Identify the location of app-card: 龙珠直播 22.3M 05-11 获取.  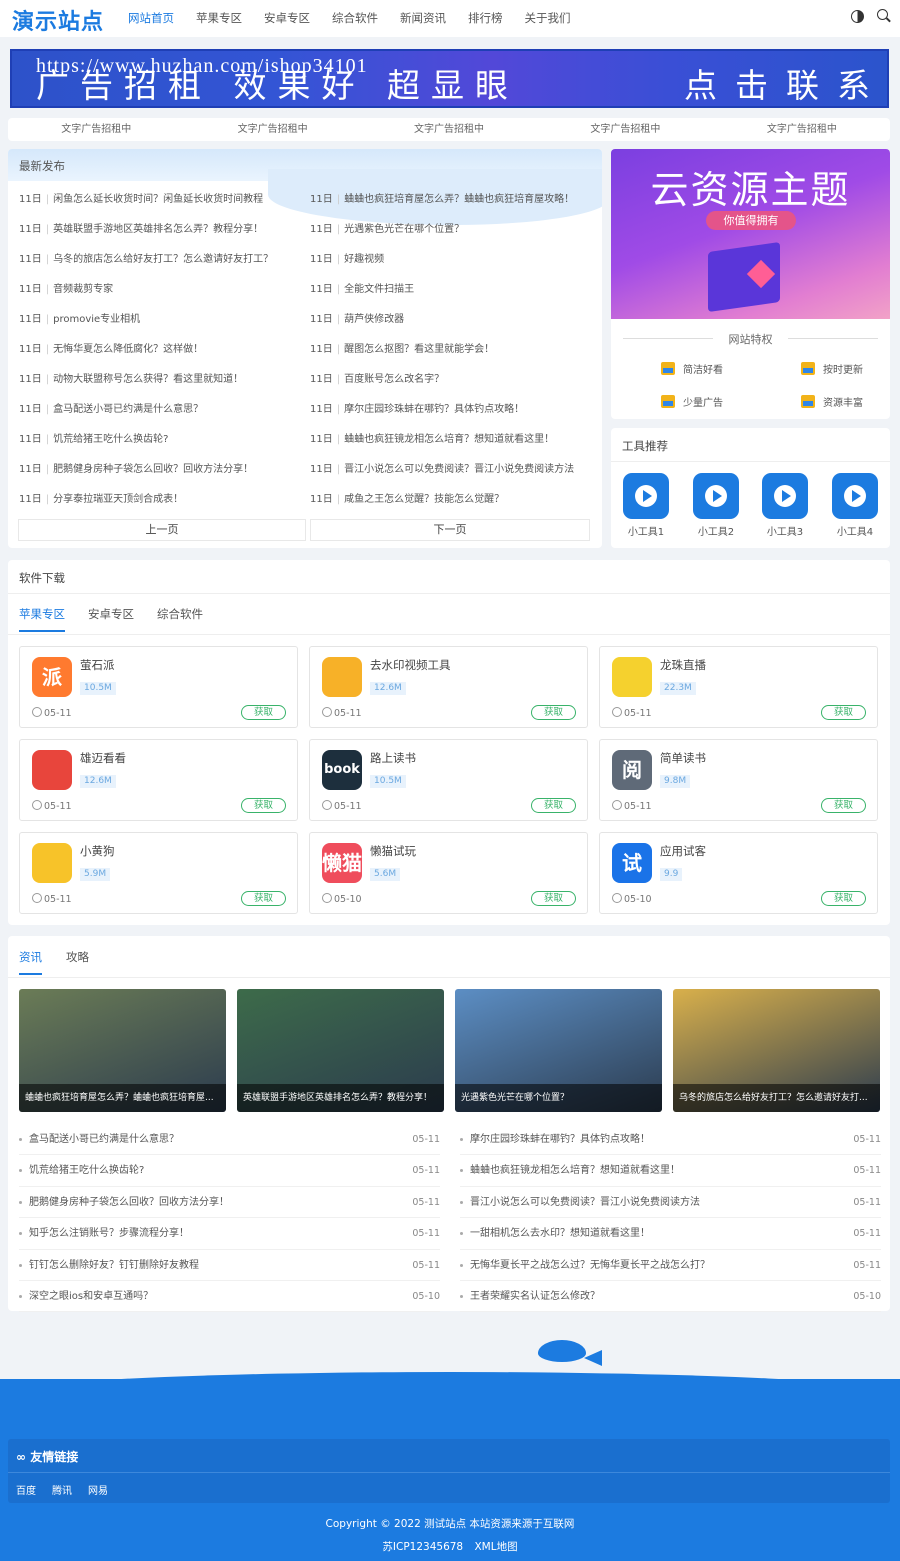
(738, 687).